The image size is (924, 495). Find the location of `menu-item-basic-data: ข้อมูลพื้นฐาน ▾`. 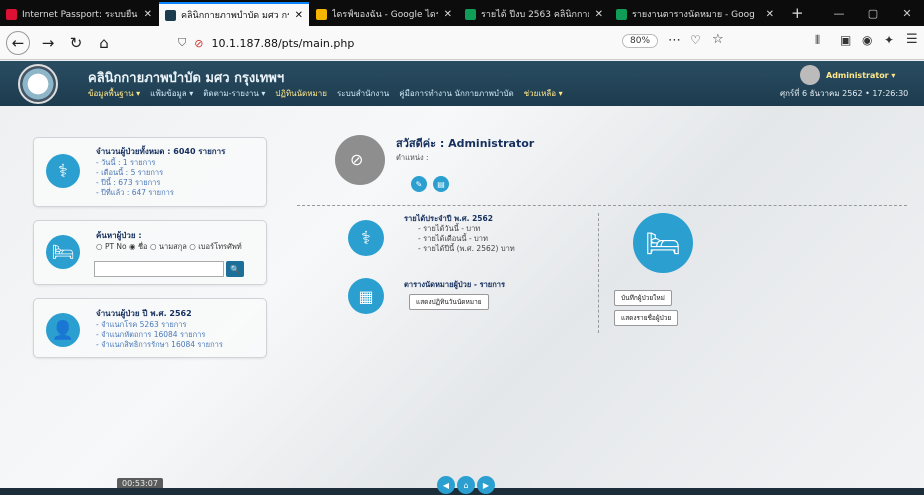

menu-item-basic-data: ข้อมูลพื้นฐาน ▾ is located at coordinates (114, 93).